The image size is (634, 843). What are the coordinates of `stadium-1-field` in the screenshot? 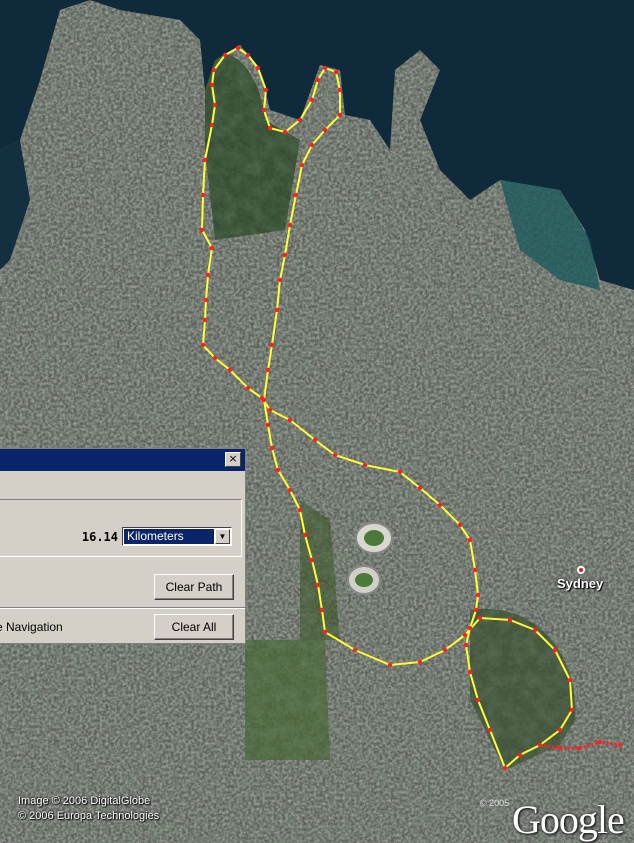 It's located at (374, 538).